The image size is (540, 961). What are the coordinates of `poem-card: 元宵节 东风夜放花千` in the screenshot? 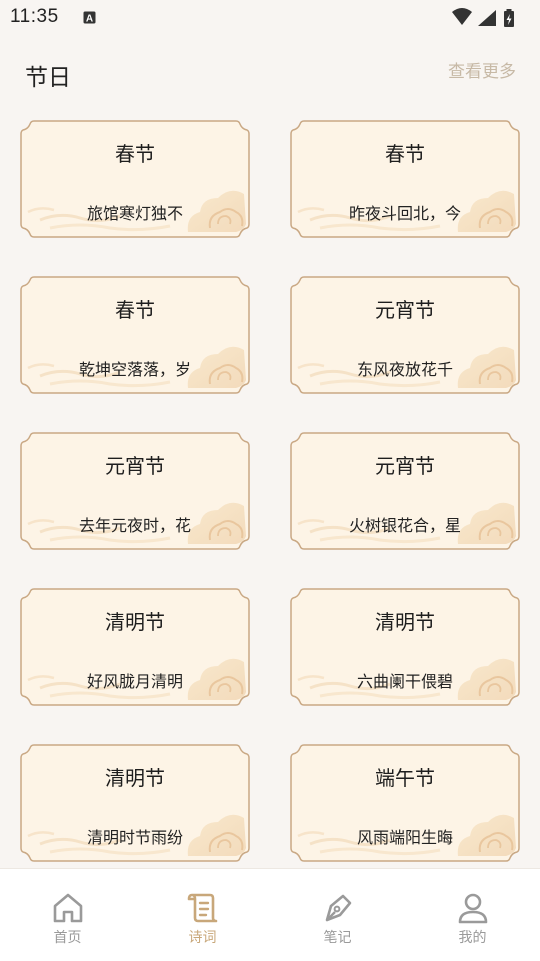 It's located at (405, 335).